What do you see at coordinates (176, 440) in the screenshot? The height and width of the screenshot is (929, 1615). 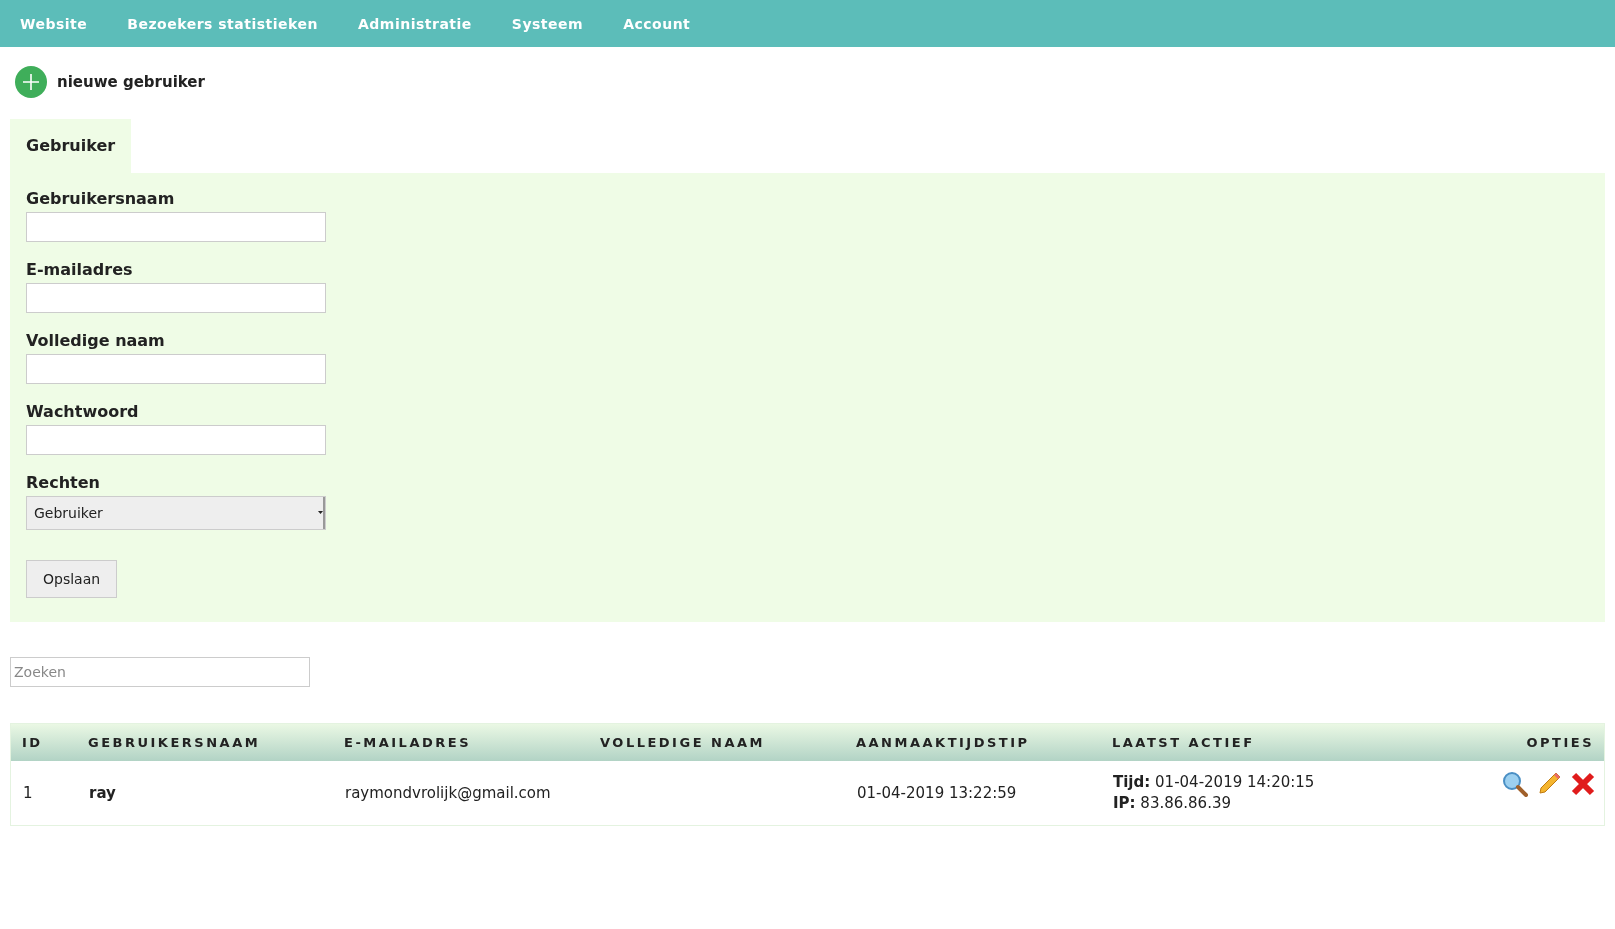 I see `password-field` at bounding box center [176, 440].